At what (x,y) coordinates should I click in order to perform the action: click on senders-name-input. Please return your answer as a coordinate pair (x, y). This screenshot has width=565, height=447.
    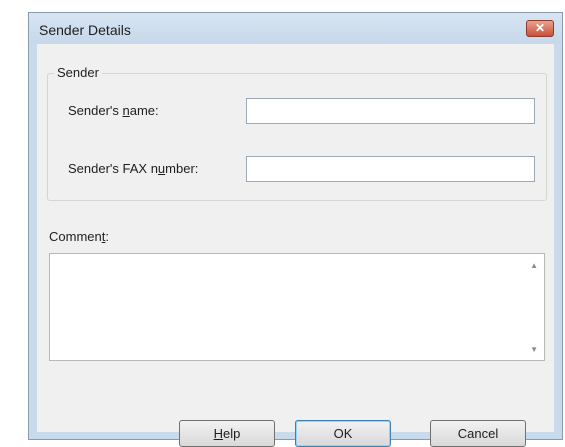
    Looking at the image, I should click on (390, 111).